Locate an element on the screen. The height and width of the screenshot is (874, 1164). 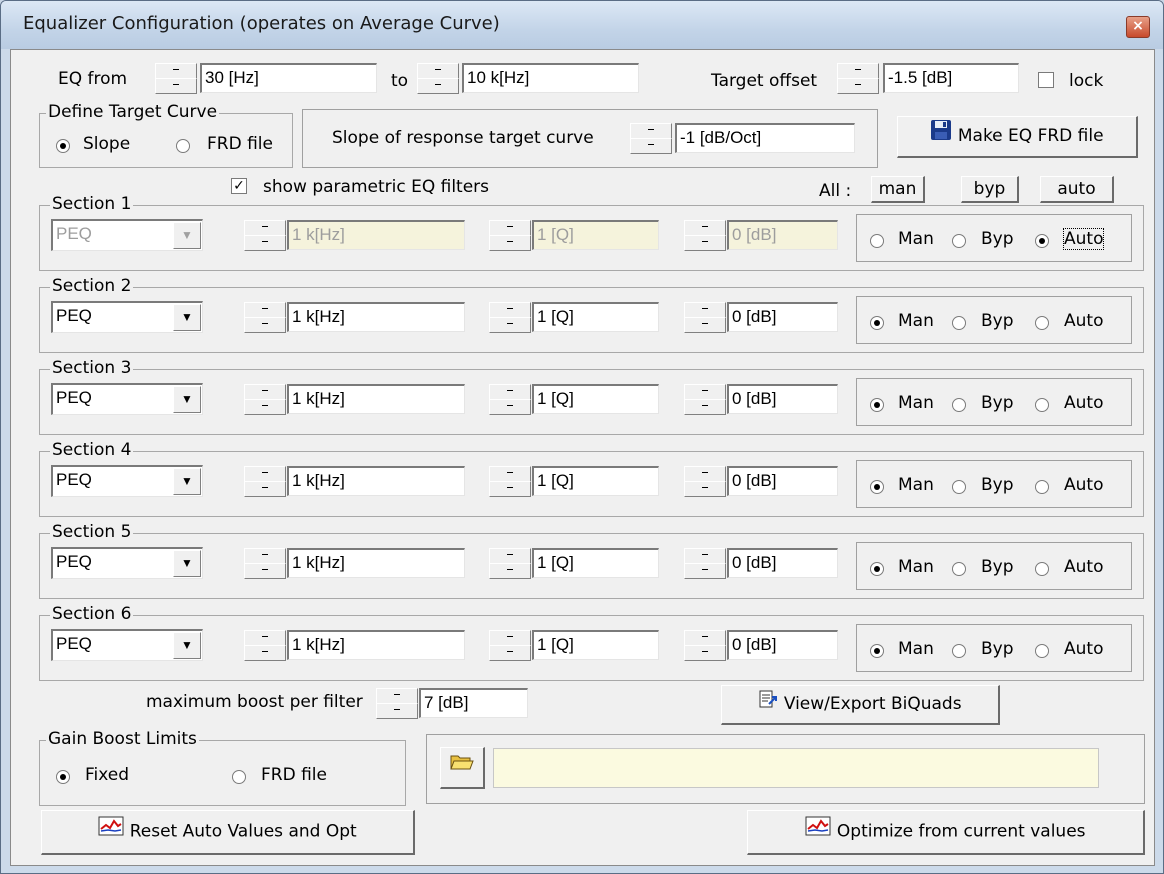
slope-radio is located at coordinates (63, 146).